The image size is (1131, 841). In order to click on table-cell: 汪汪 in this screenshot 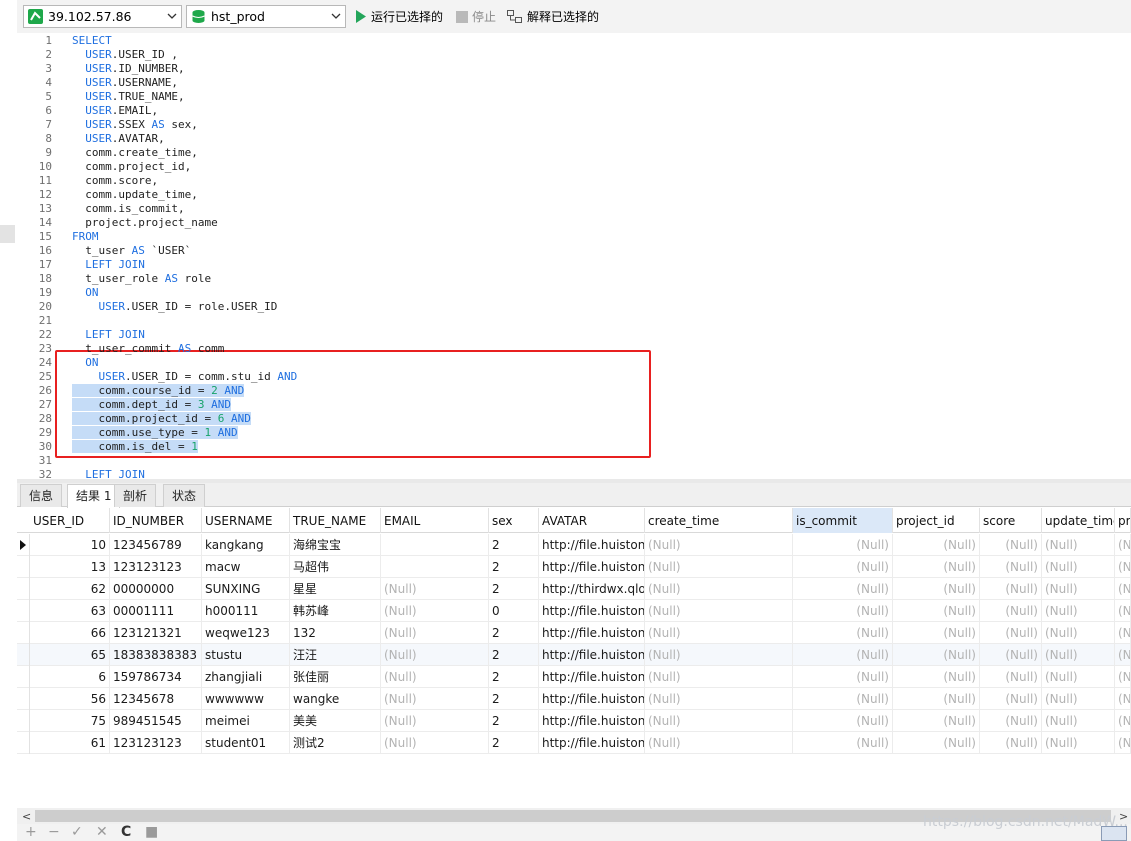, I will do `click(335, 655)`.